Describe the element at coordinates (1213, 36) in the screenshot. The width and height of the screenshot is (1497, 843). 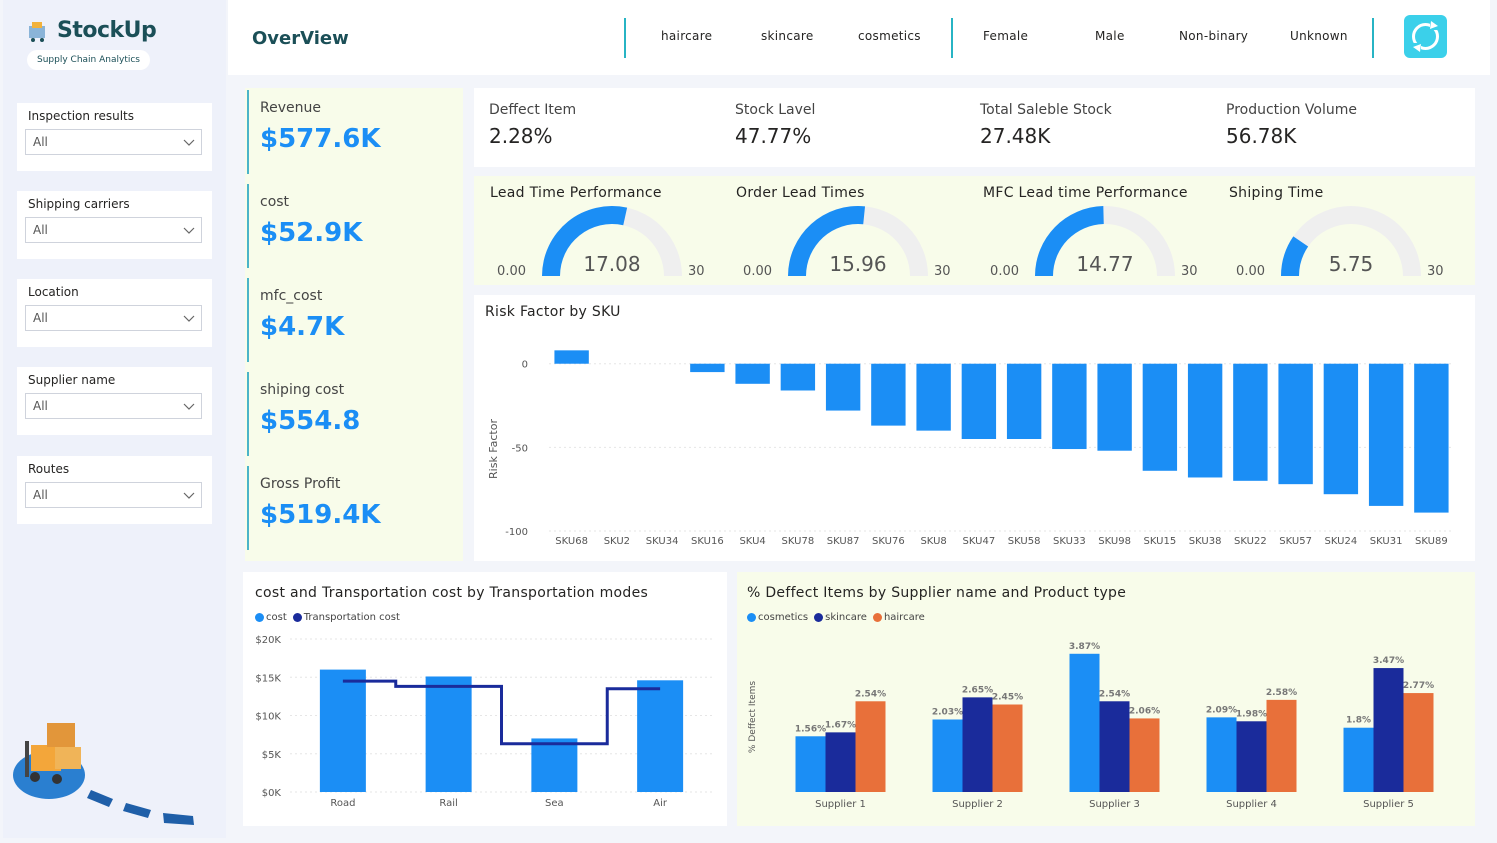
I see `filter-non-binary-button: Non-binary` at that location.